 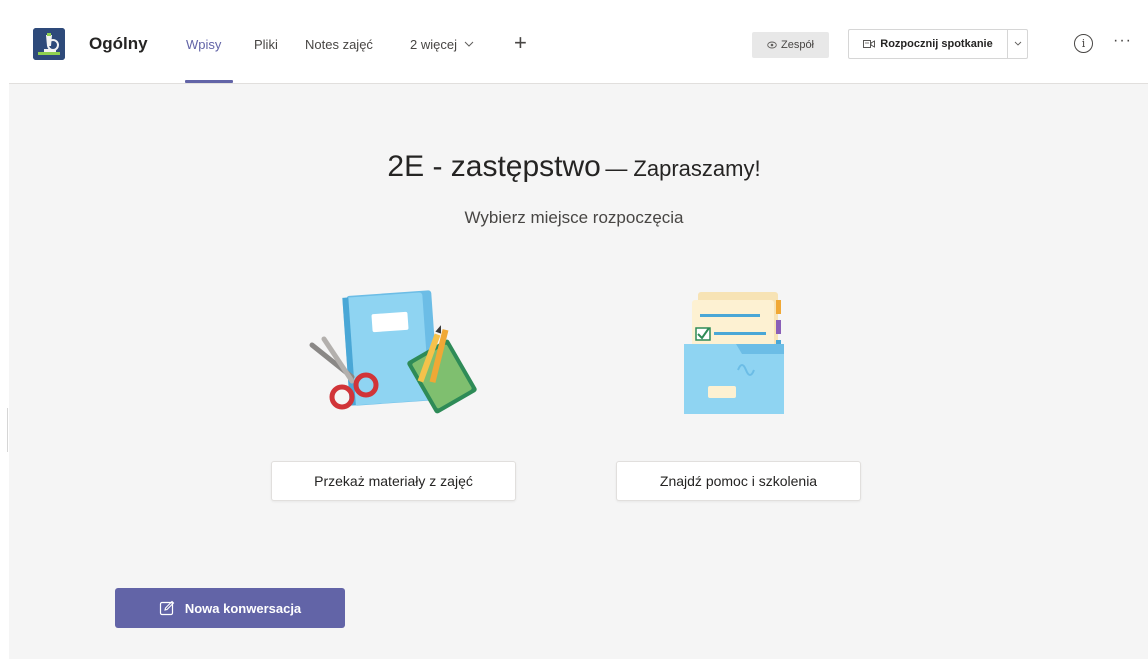 I want to click on notebook-scissors-illustration, so click(x=393, y=352).